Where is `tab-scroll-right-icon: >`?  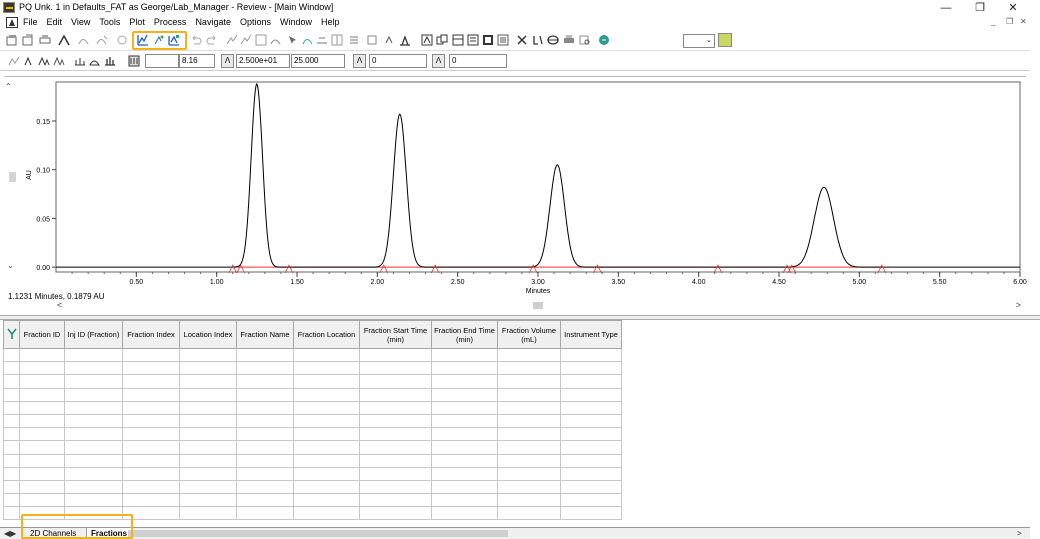 tab-scroll-right-icon: > is located at coordinates (1019, 533).